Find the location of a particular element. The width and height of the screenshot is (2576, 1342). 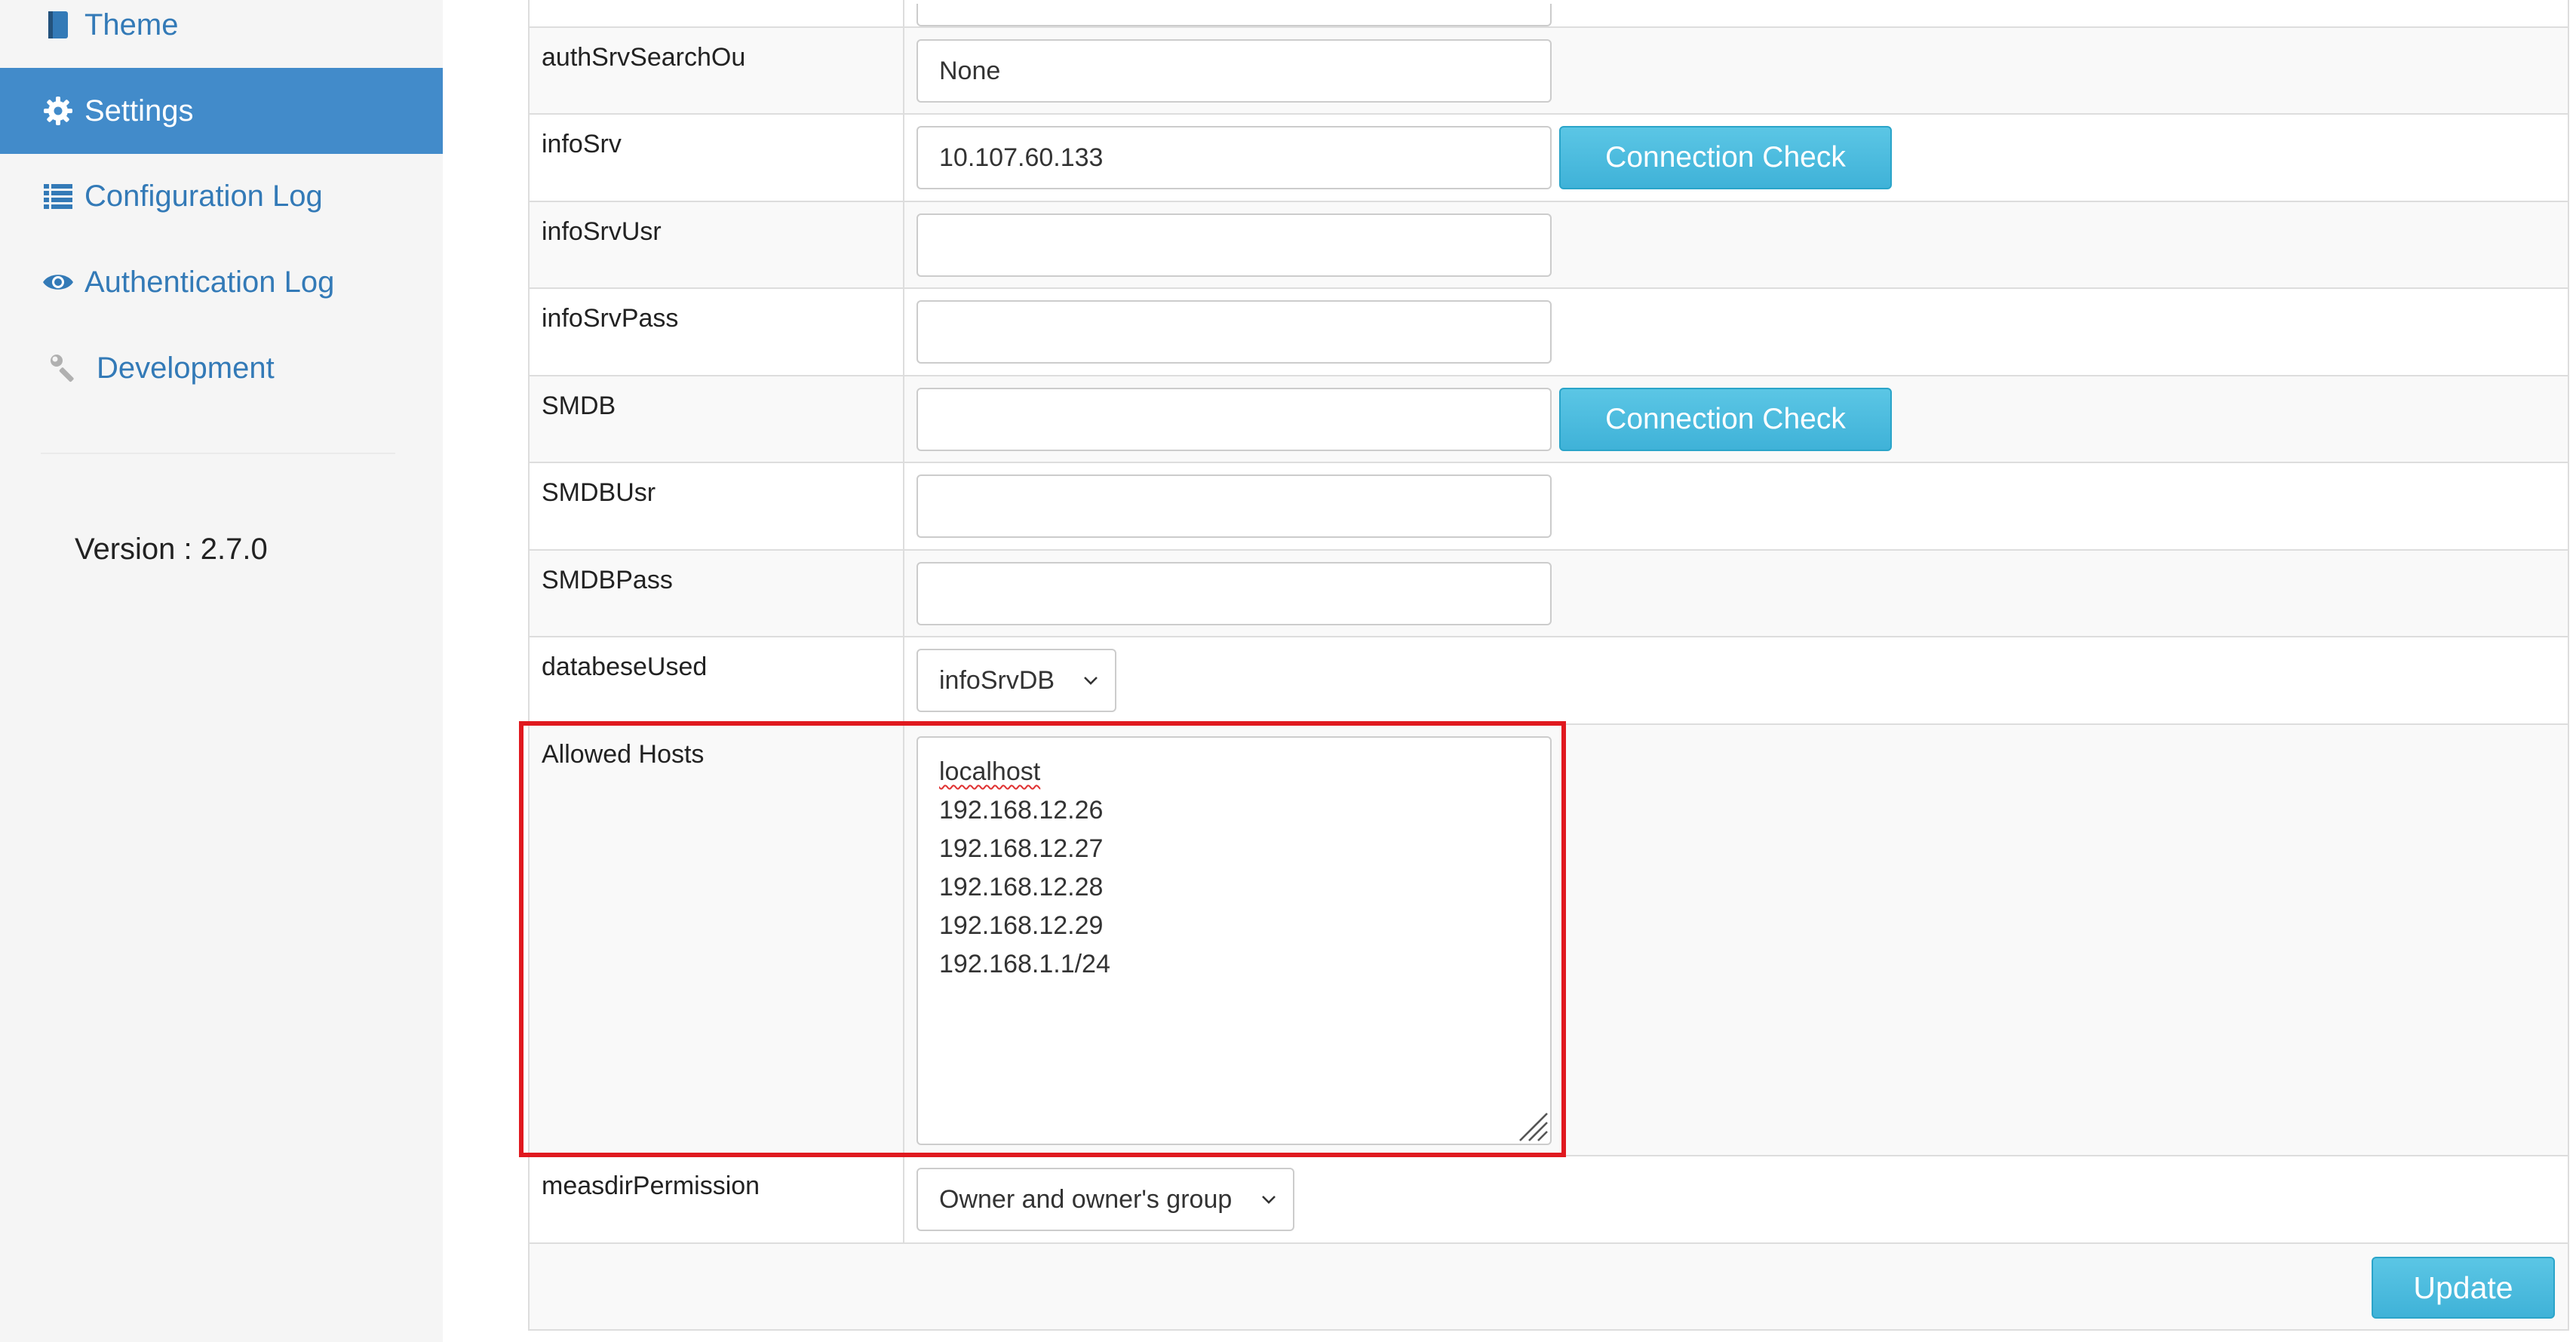

sidebar-item-development: Development is located at coordinates (221, 368).